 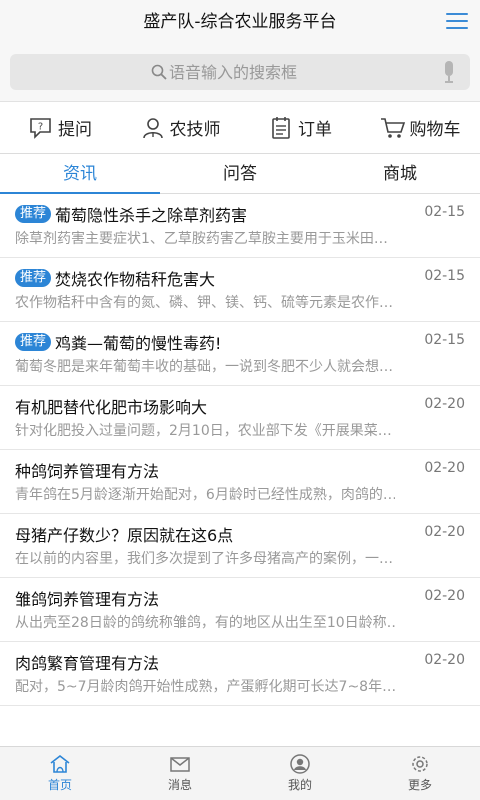 I want to click on news-title: 肉鸽繁育管理有方法, so click(x=87, y=663).